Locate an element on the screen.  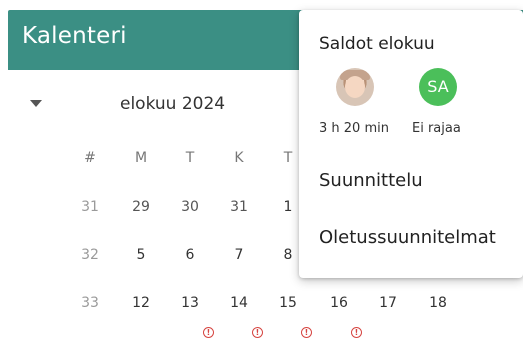
week-number-header: # is located at coordinates (90, 158).